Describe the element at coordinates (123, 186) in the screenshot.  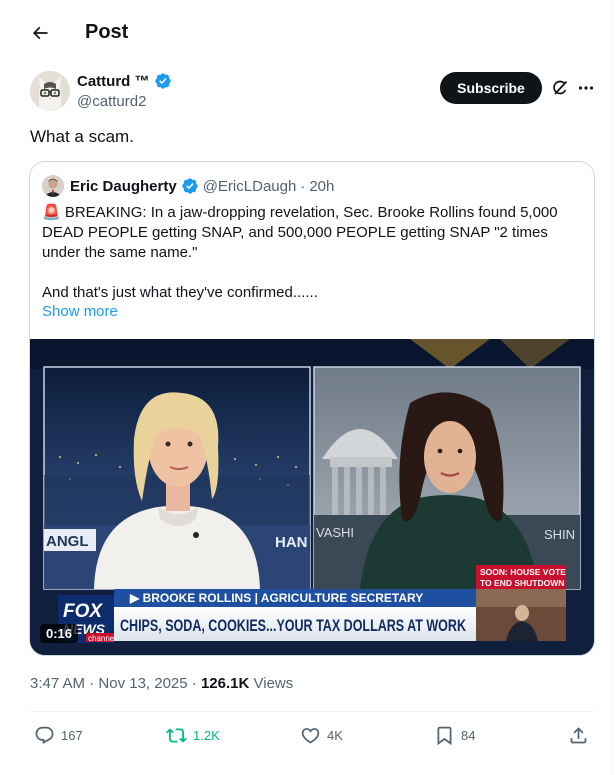
I see `quoted-author-name: Eric Daugherty` at that location.